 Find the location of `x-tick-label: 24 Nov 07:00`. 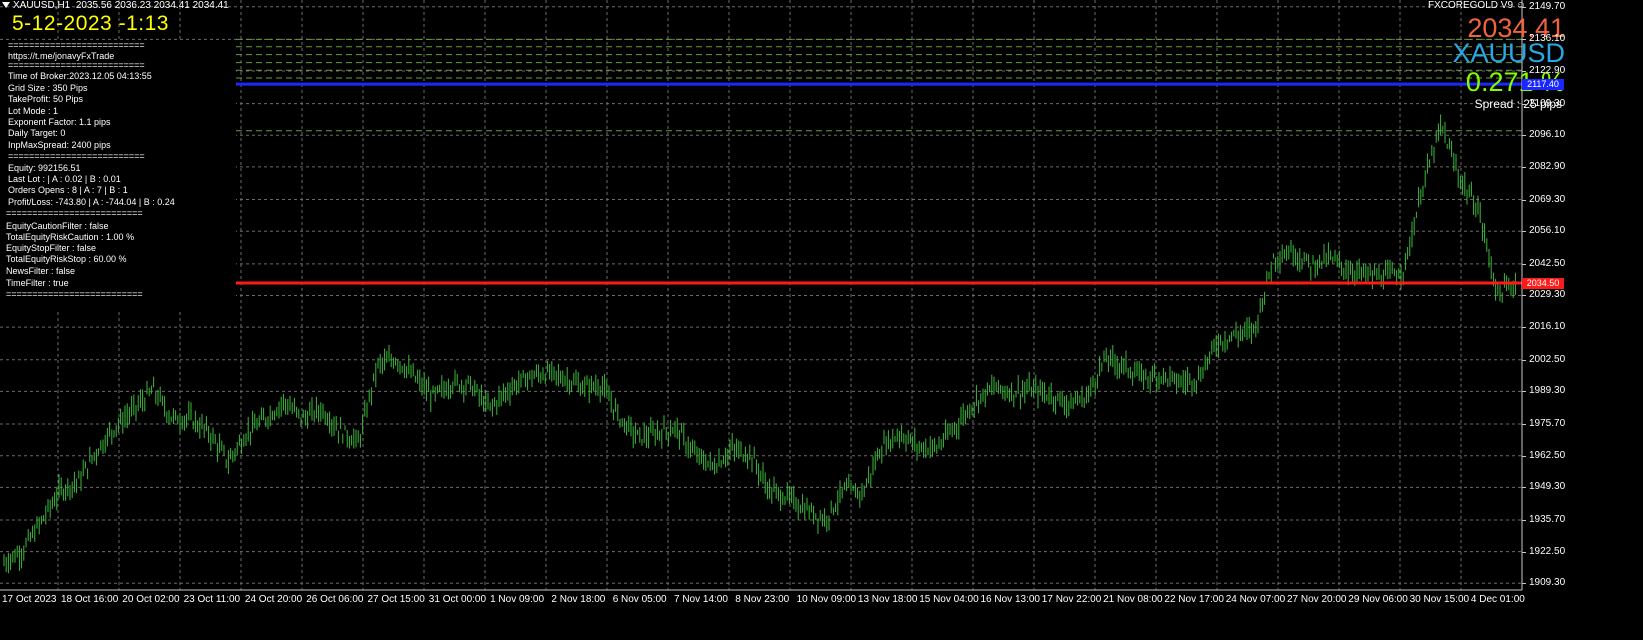

x-tick-label: 24 Nov 07:00 is located at coordinates (1255, 599).